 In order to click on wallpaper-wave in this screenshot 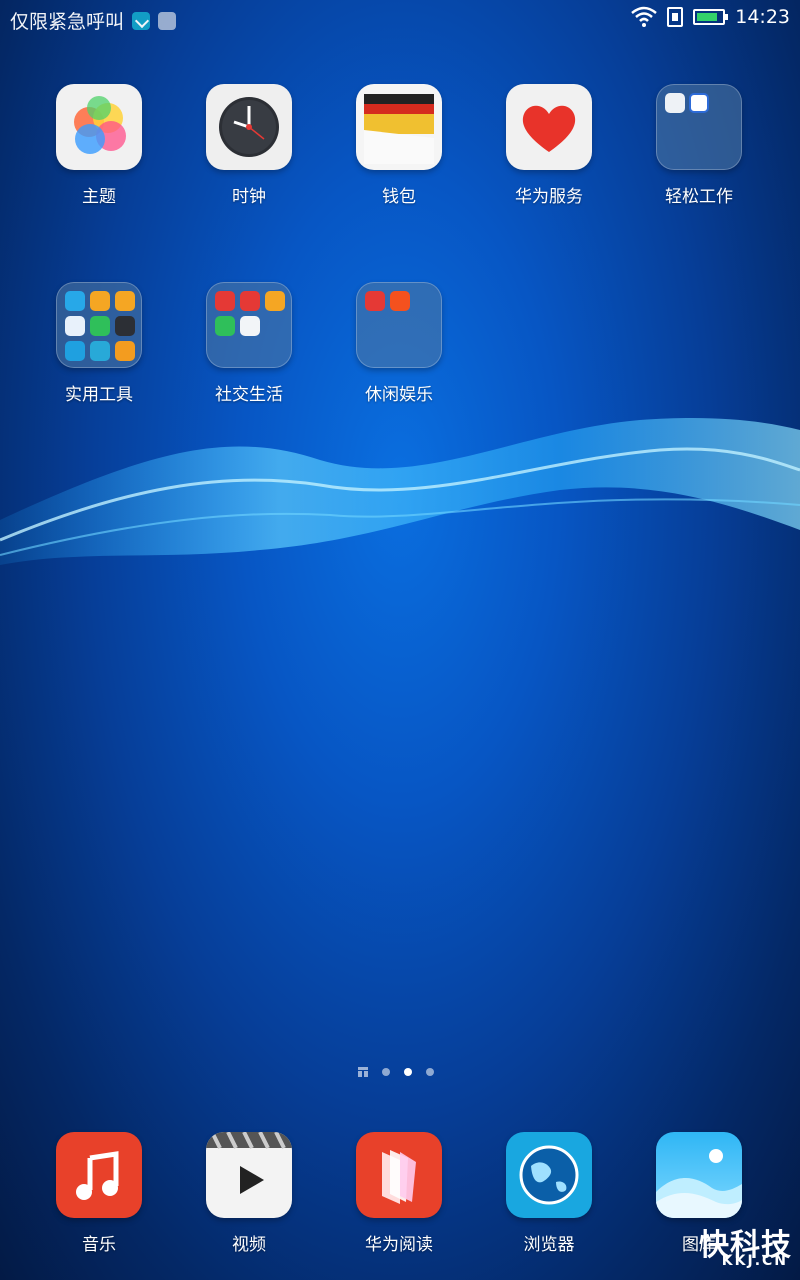, I will do `click(400, 491)`.